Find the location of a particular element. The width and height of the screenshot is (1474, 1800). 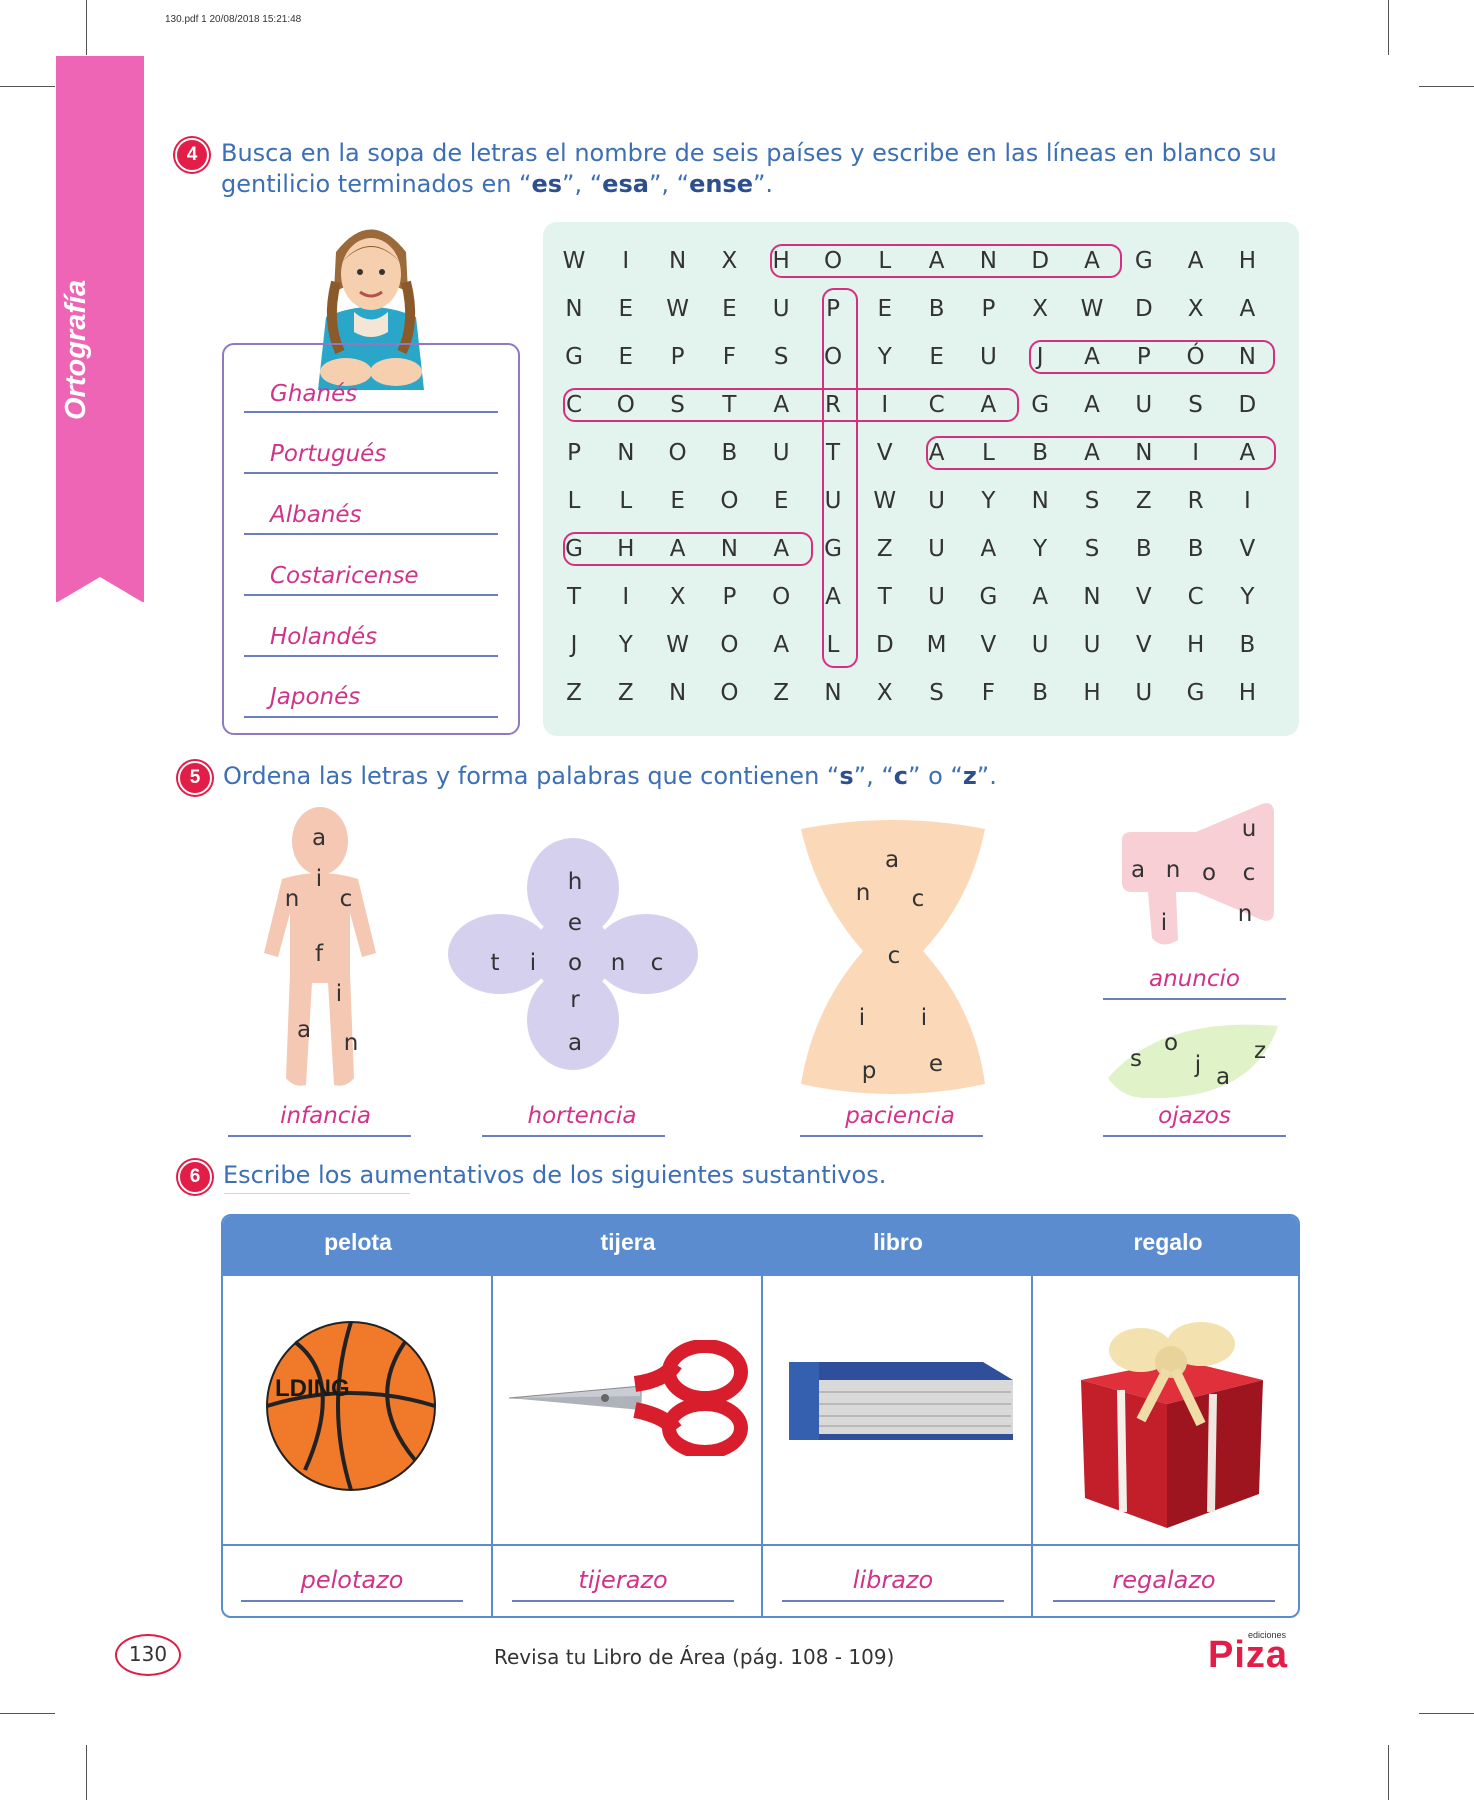

table-header-tijera: tijera is located at coordinates (628, 1246).